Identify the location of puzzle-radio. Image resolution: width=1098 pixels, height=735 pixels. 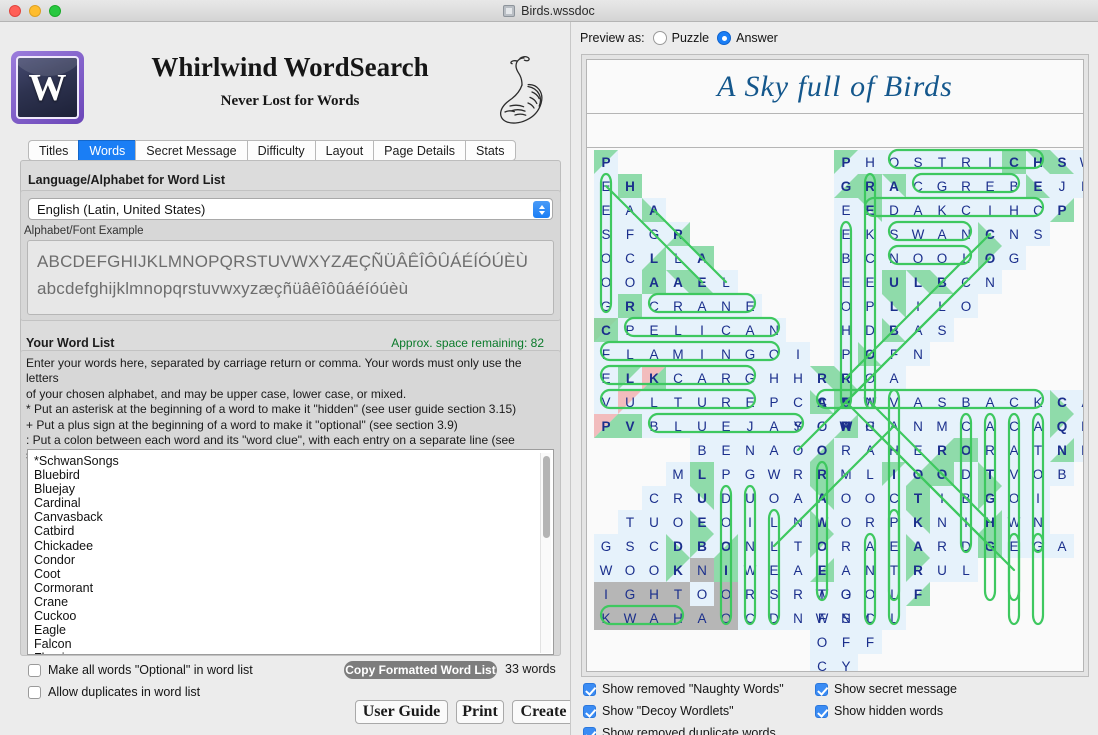
(659, 38).